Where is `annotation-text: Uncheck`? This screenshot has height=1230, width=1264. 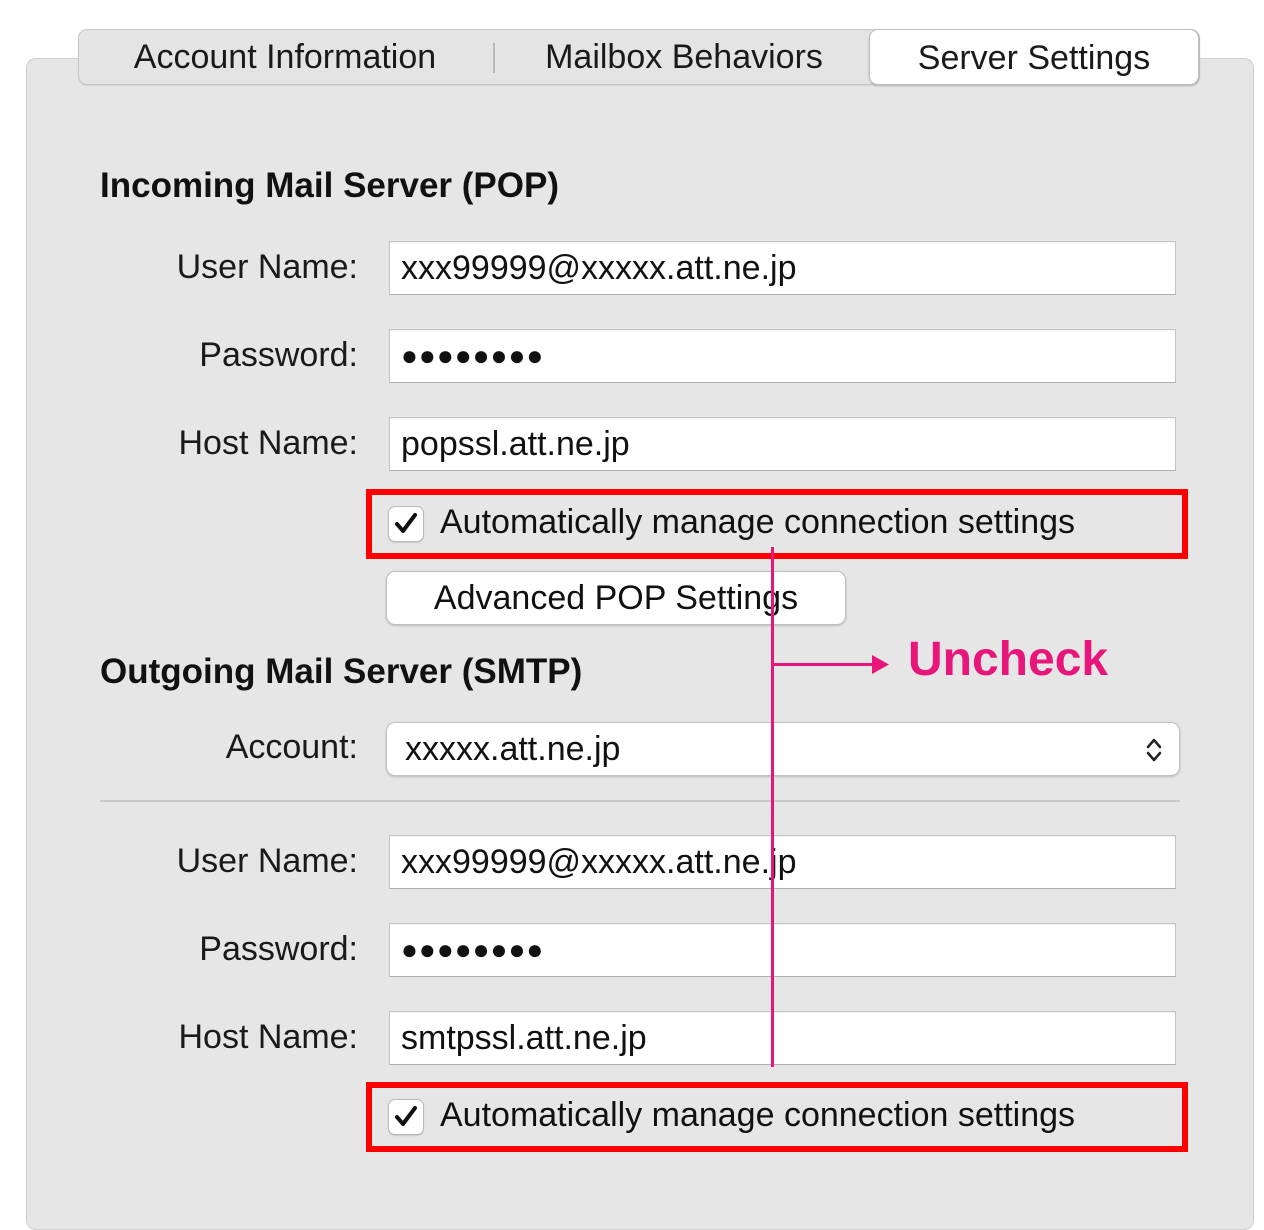
annotation-text: Uncheck is located at coordinates (1008, 659).